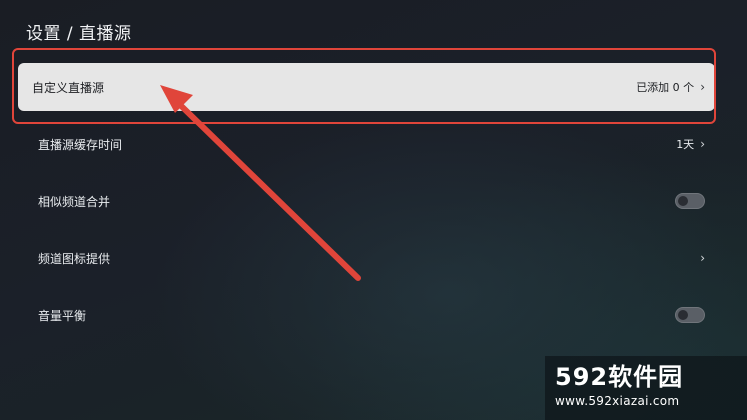 This screenshot has height=420, width=747. What do you see at coordinates (74, 201) in the screenshot?
I see `row-label: 相似频道合并` at bounding box center [74, 201].